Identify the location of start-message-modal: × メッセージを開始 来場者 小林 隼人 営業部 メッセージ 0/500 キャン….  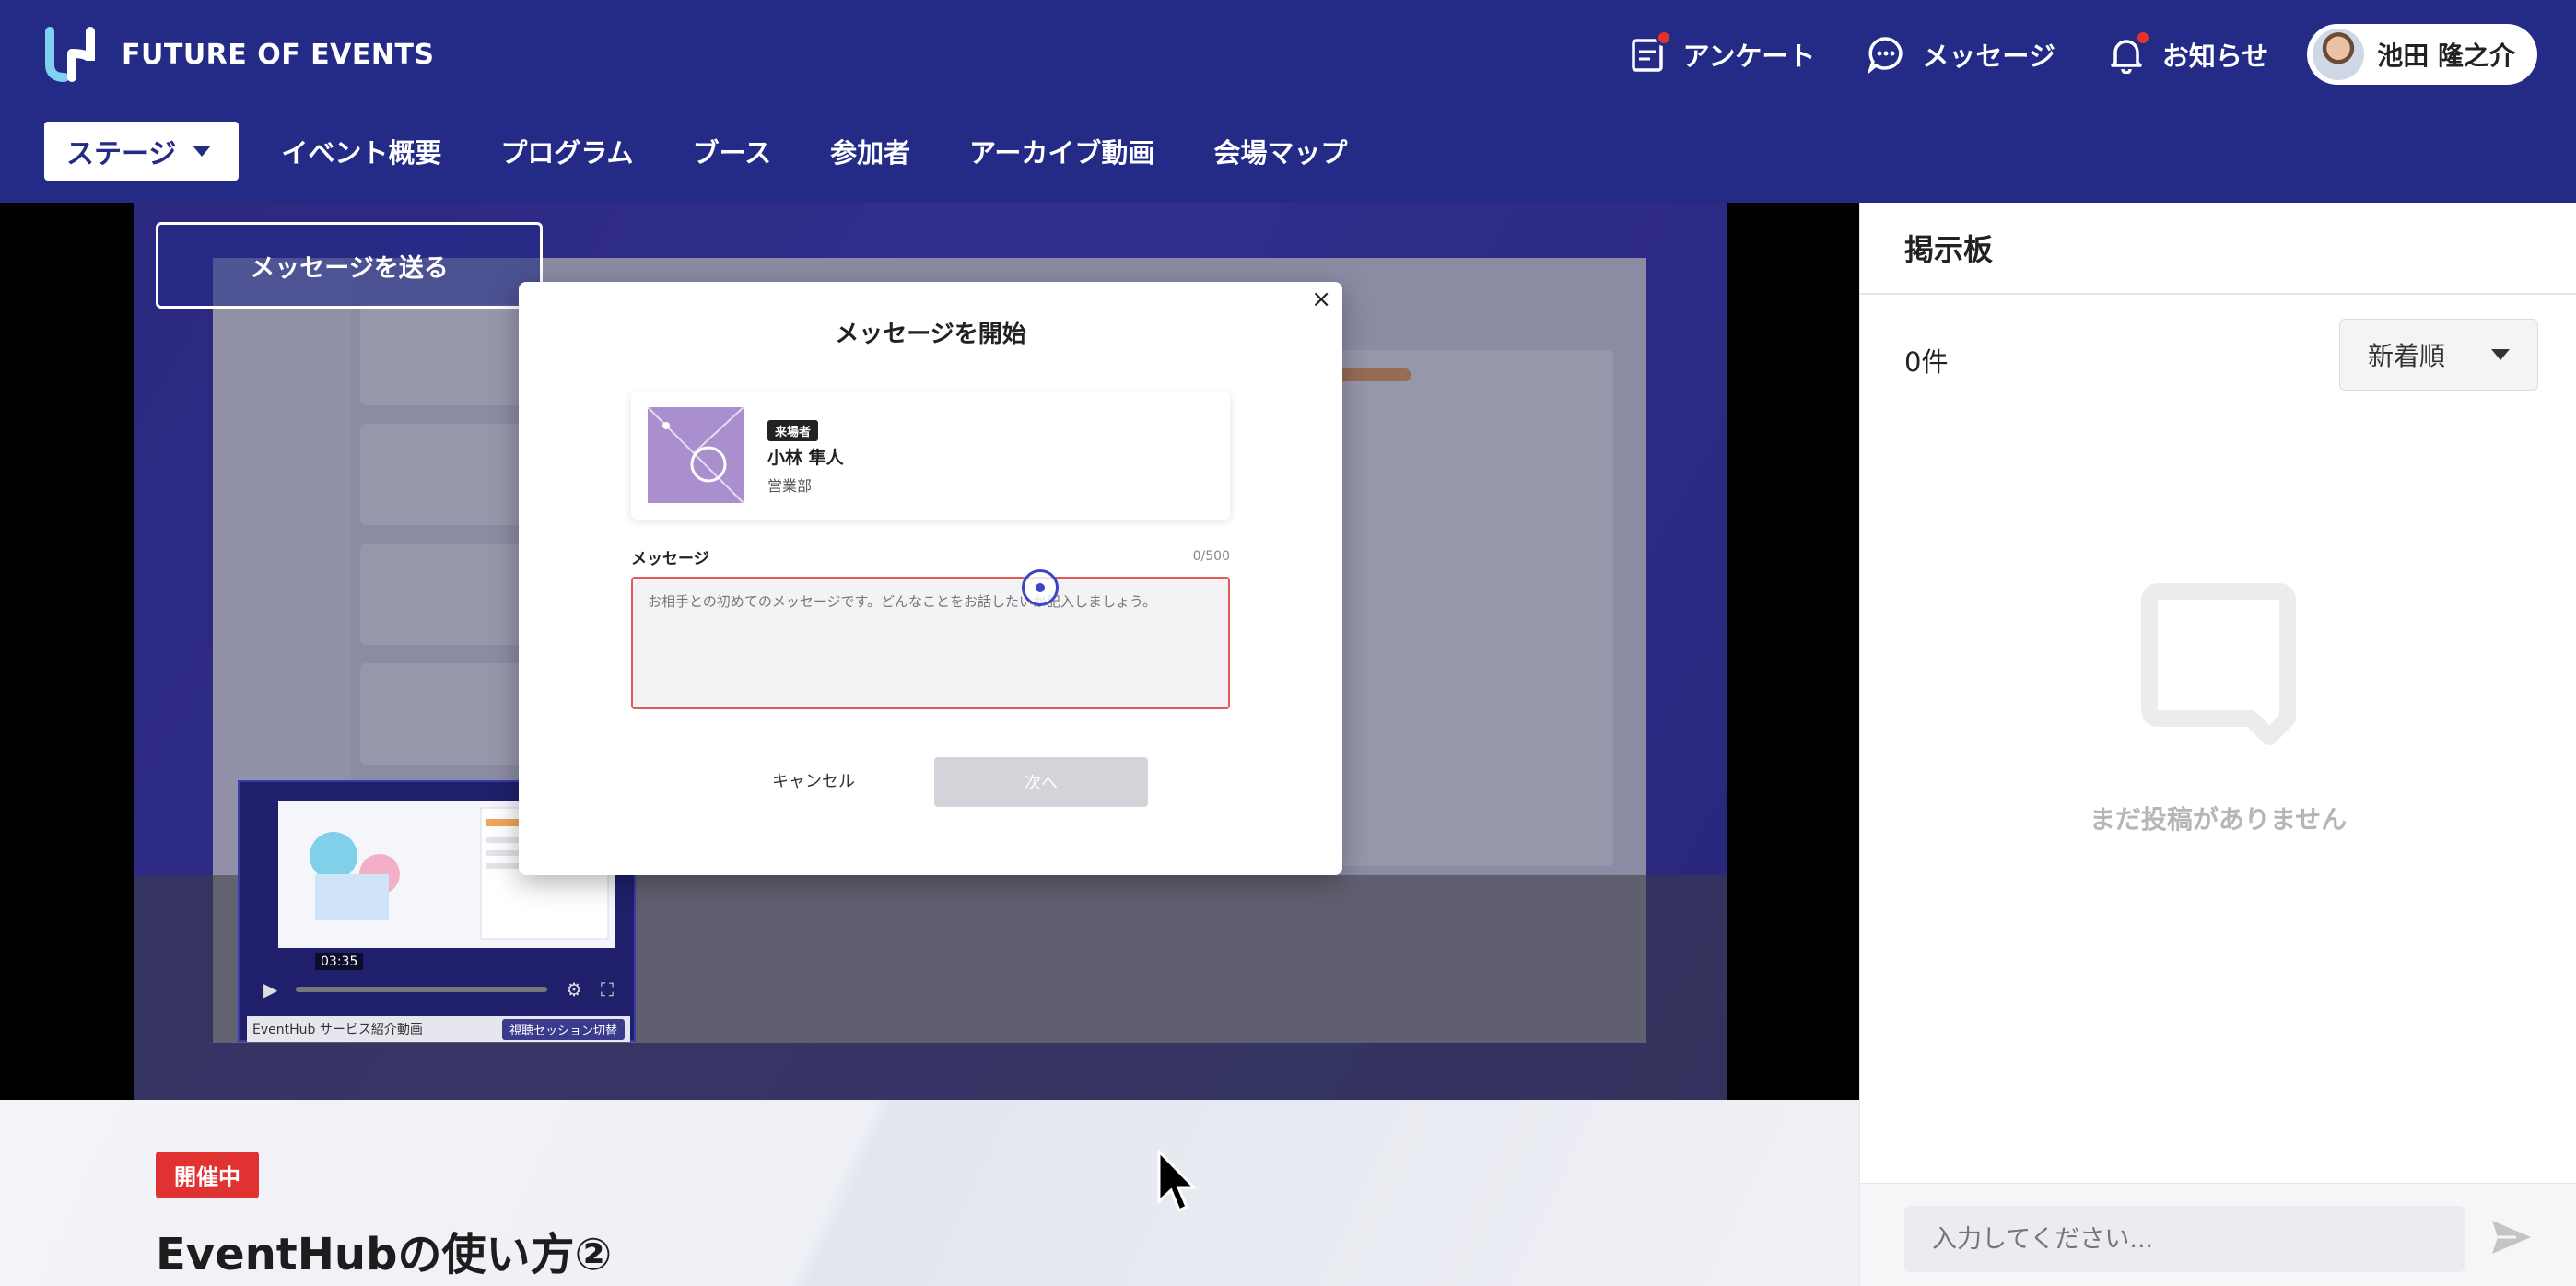
(930, 579).